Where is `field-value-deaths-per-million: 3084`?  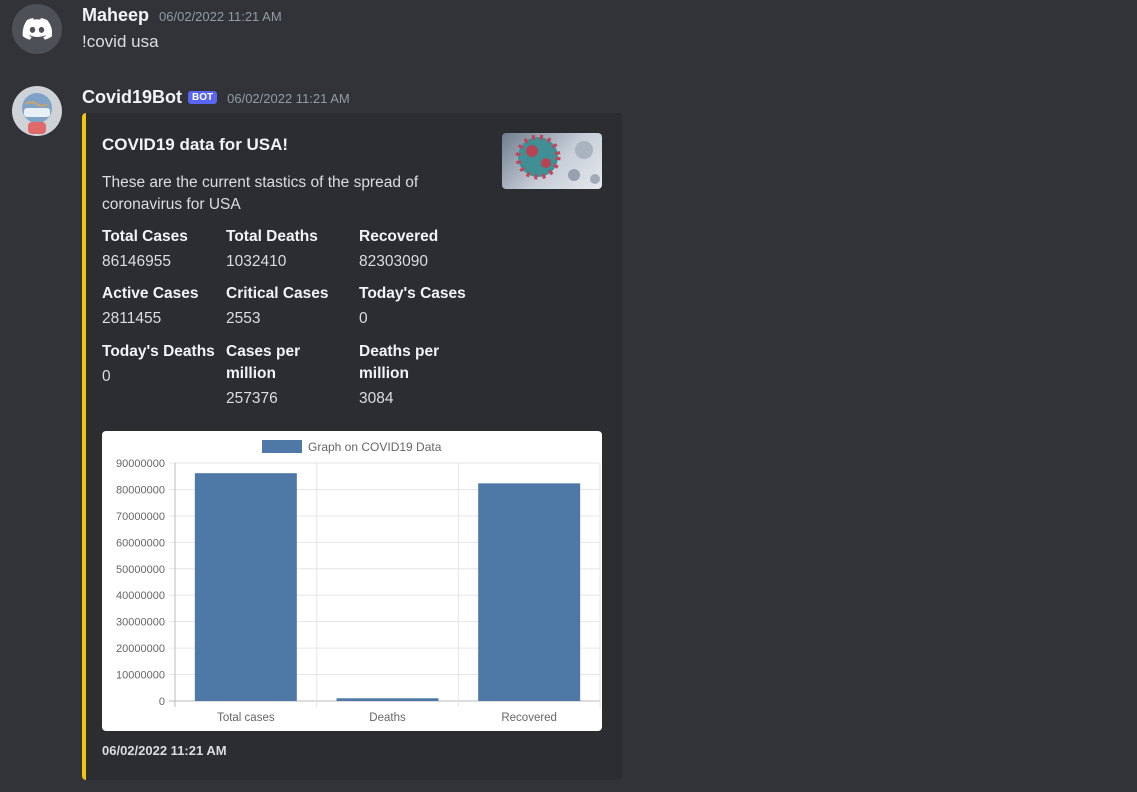
field-value-deaths-per-million: 3084 is located at coordinates (376, 398).